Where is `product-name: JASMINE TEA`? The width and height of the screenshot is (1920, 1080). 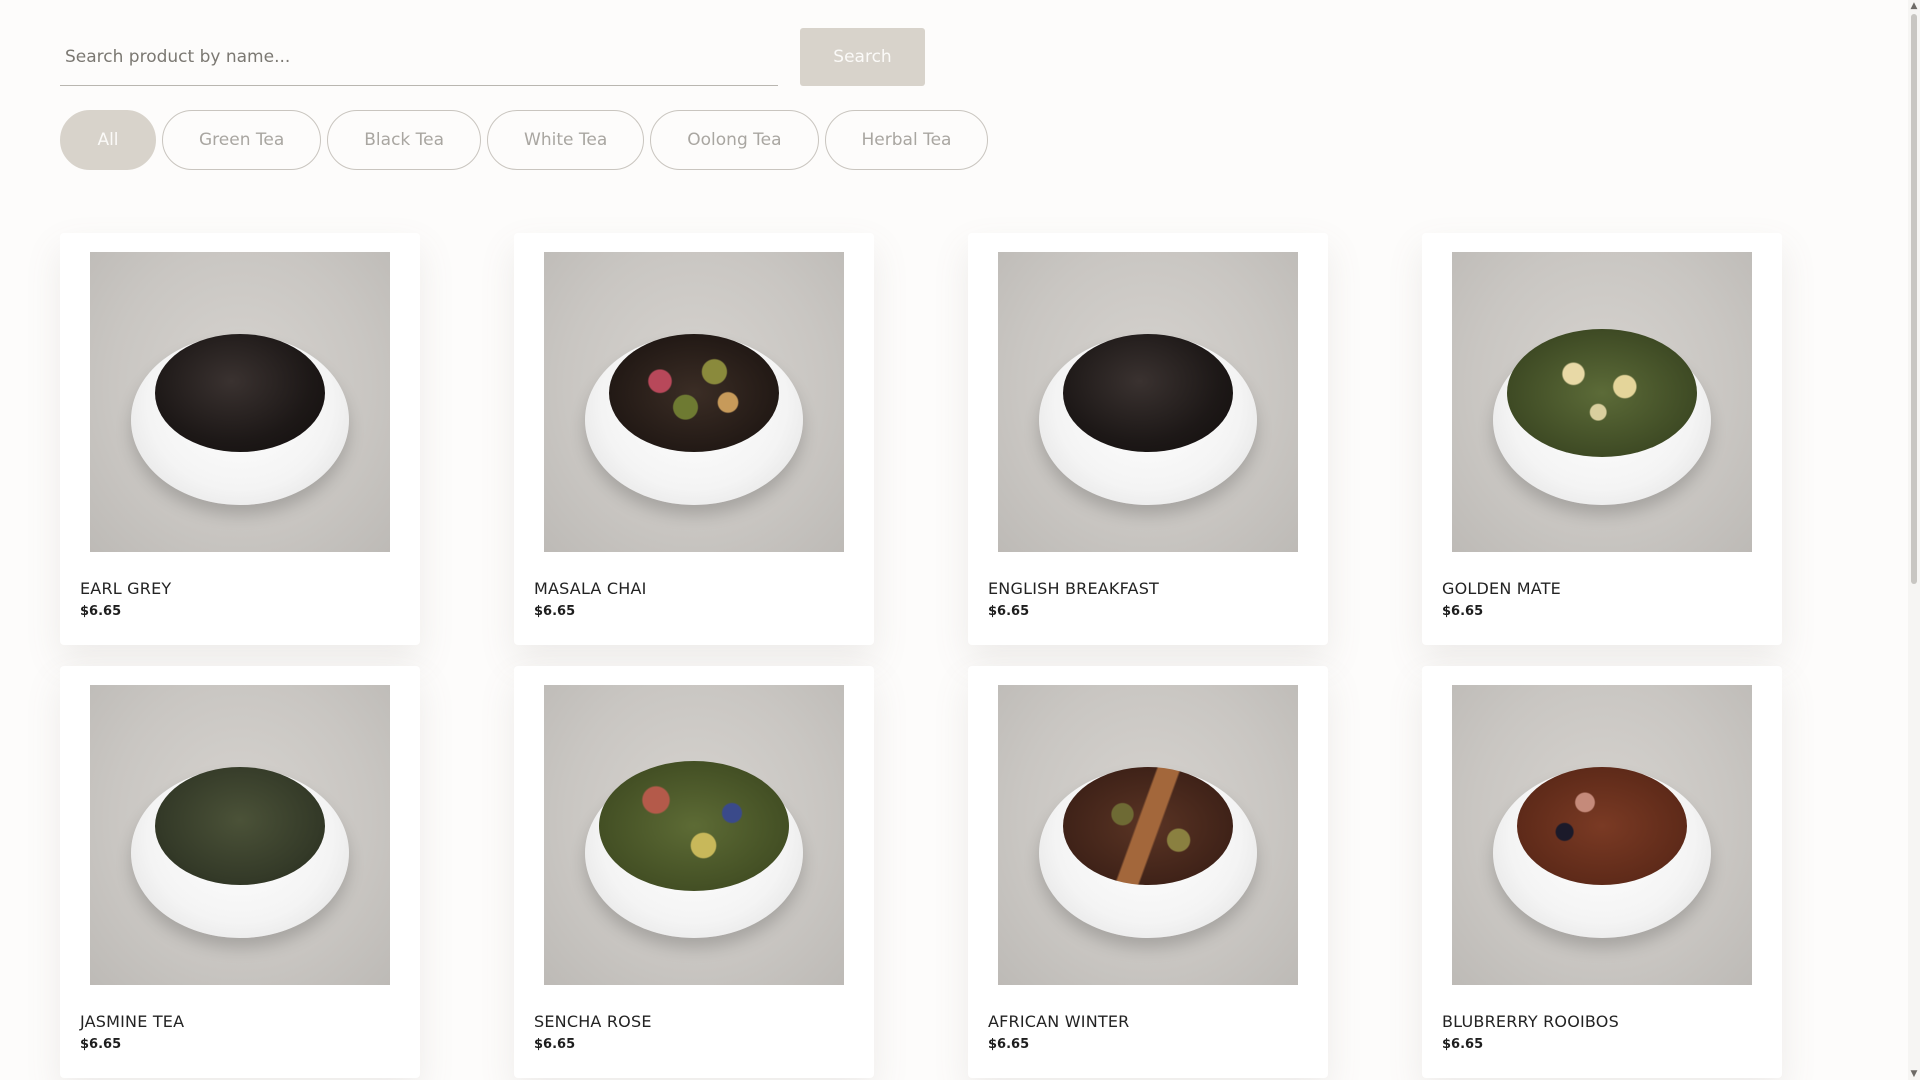
product-name: JASMINE TEA is located at coordinates (132, 1021).